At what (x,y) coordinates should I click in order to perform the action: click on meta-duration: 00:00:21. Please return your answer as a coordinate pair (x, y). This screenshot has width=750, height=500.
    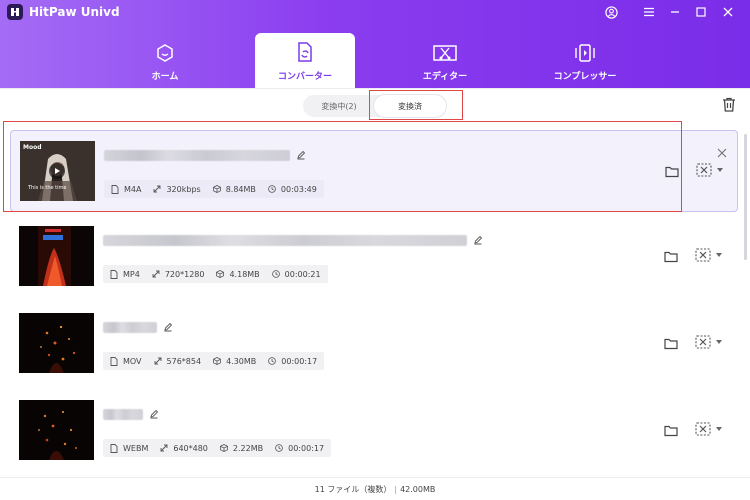
    Looking at the image, I should click on (296, 274).